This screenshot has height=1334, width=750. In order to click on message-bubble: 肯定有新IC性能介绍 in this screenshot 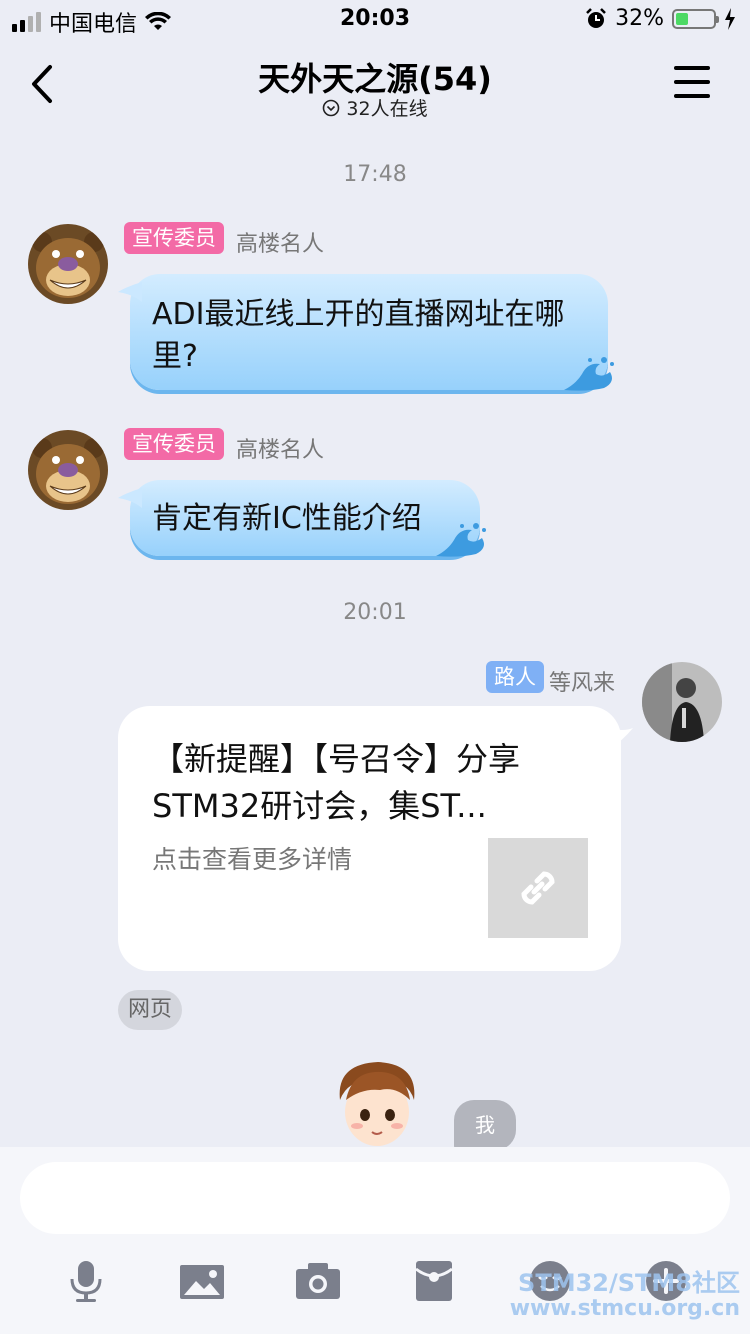, I will do `click(302, 518)`.